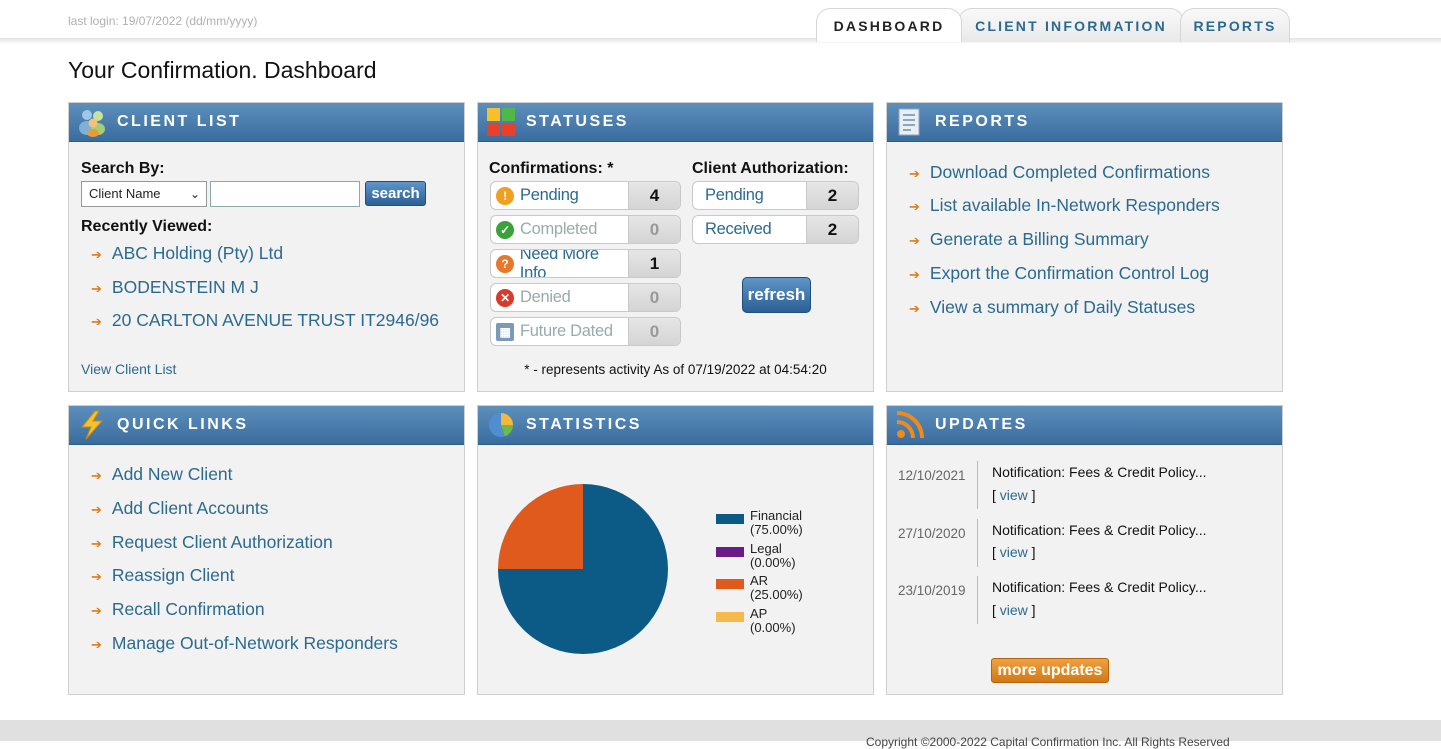 The image size is (1441, 749). What do you see at coordinates (395, 193) in the screenshot?
I see `search-button: search` at bounding box center [395, 193].